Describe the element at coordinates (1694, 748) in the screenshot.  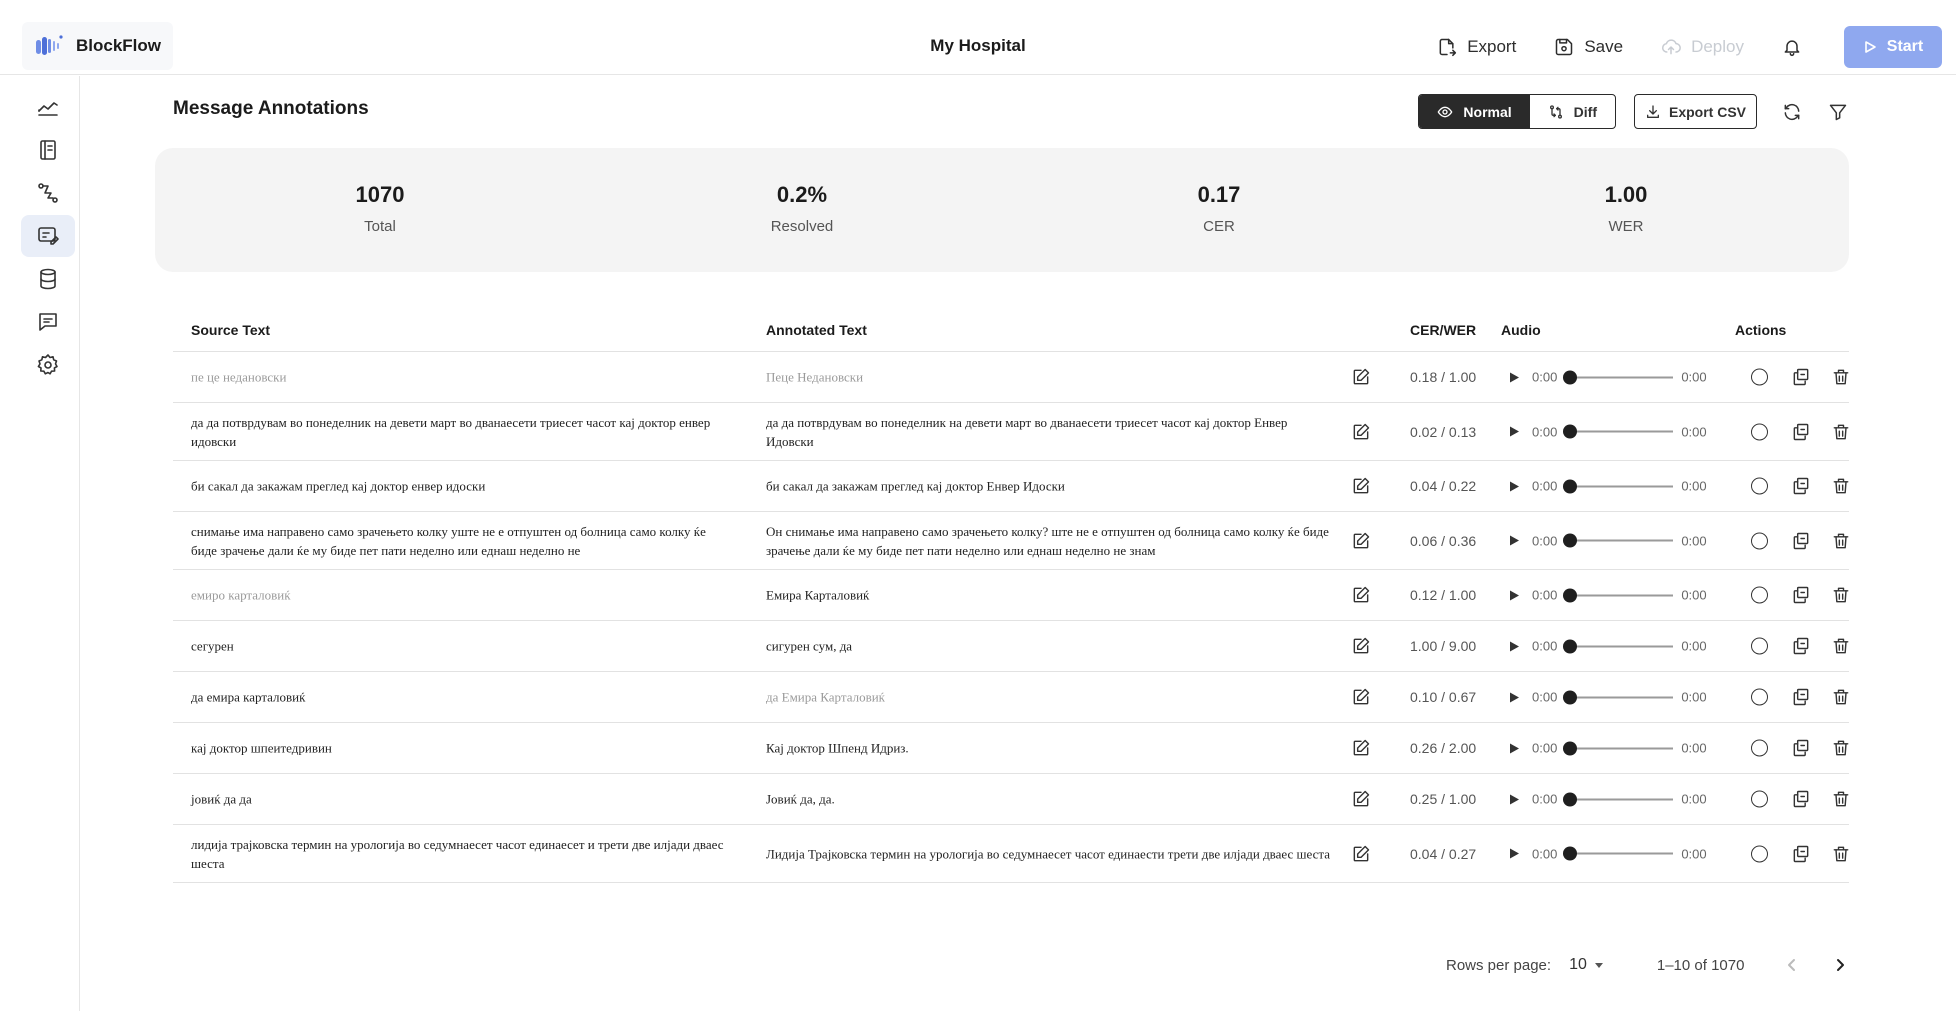
I see `audio-duration: 0:00` at that location.